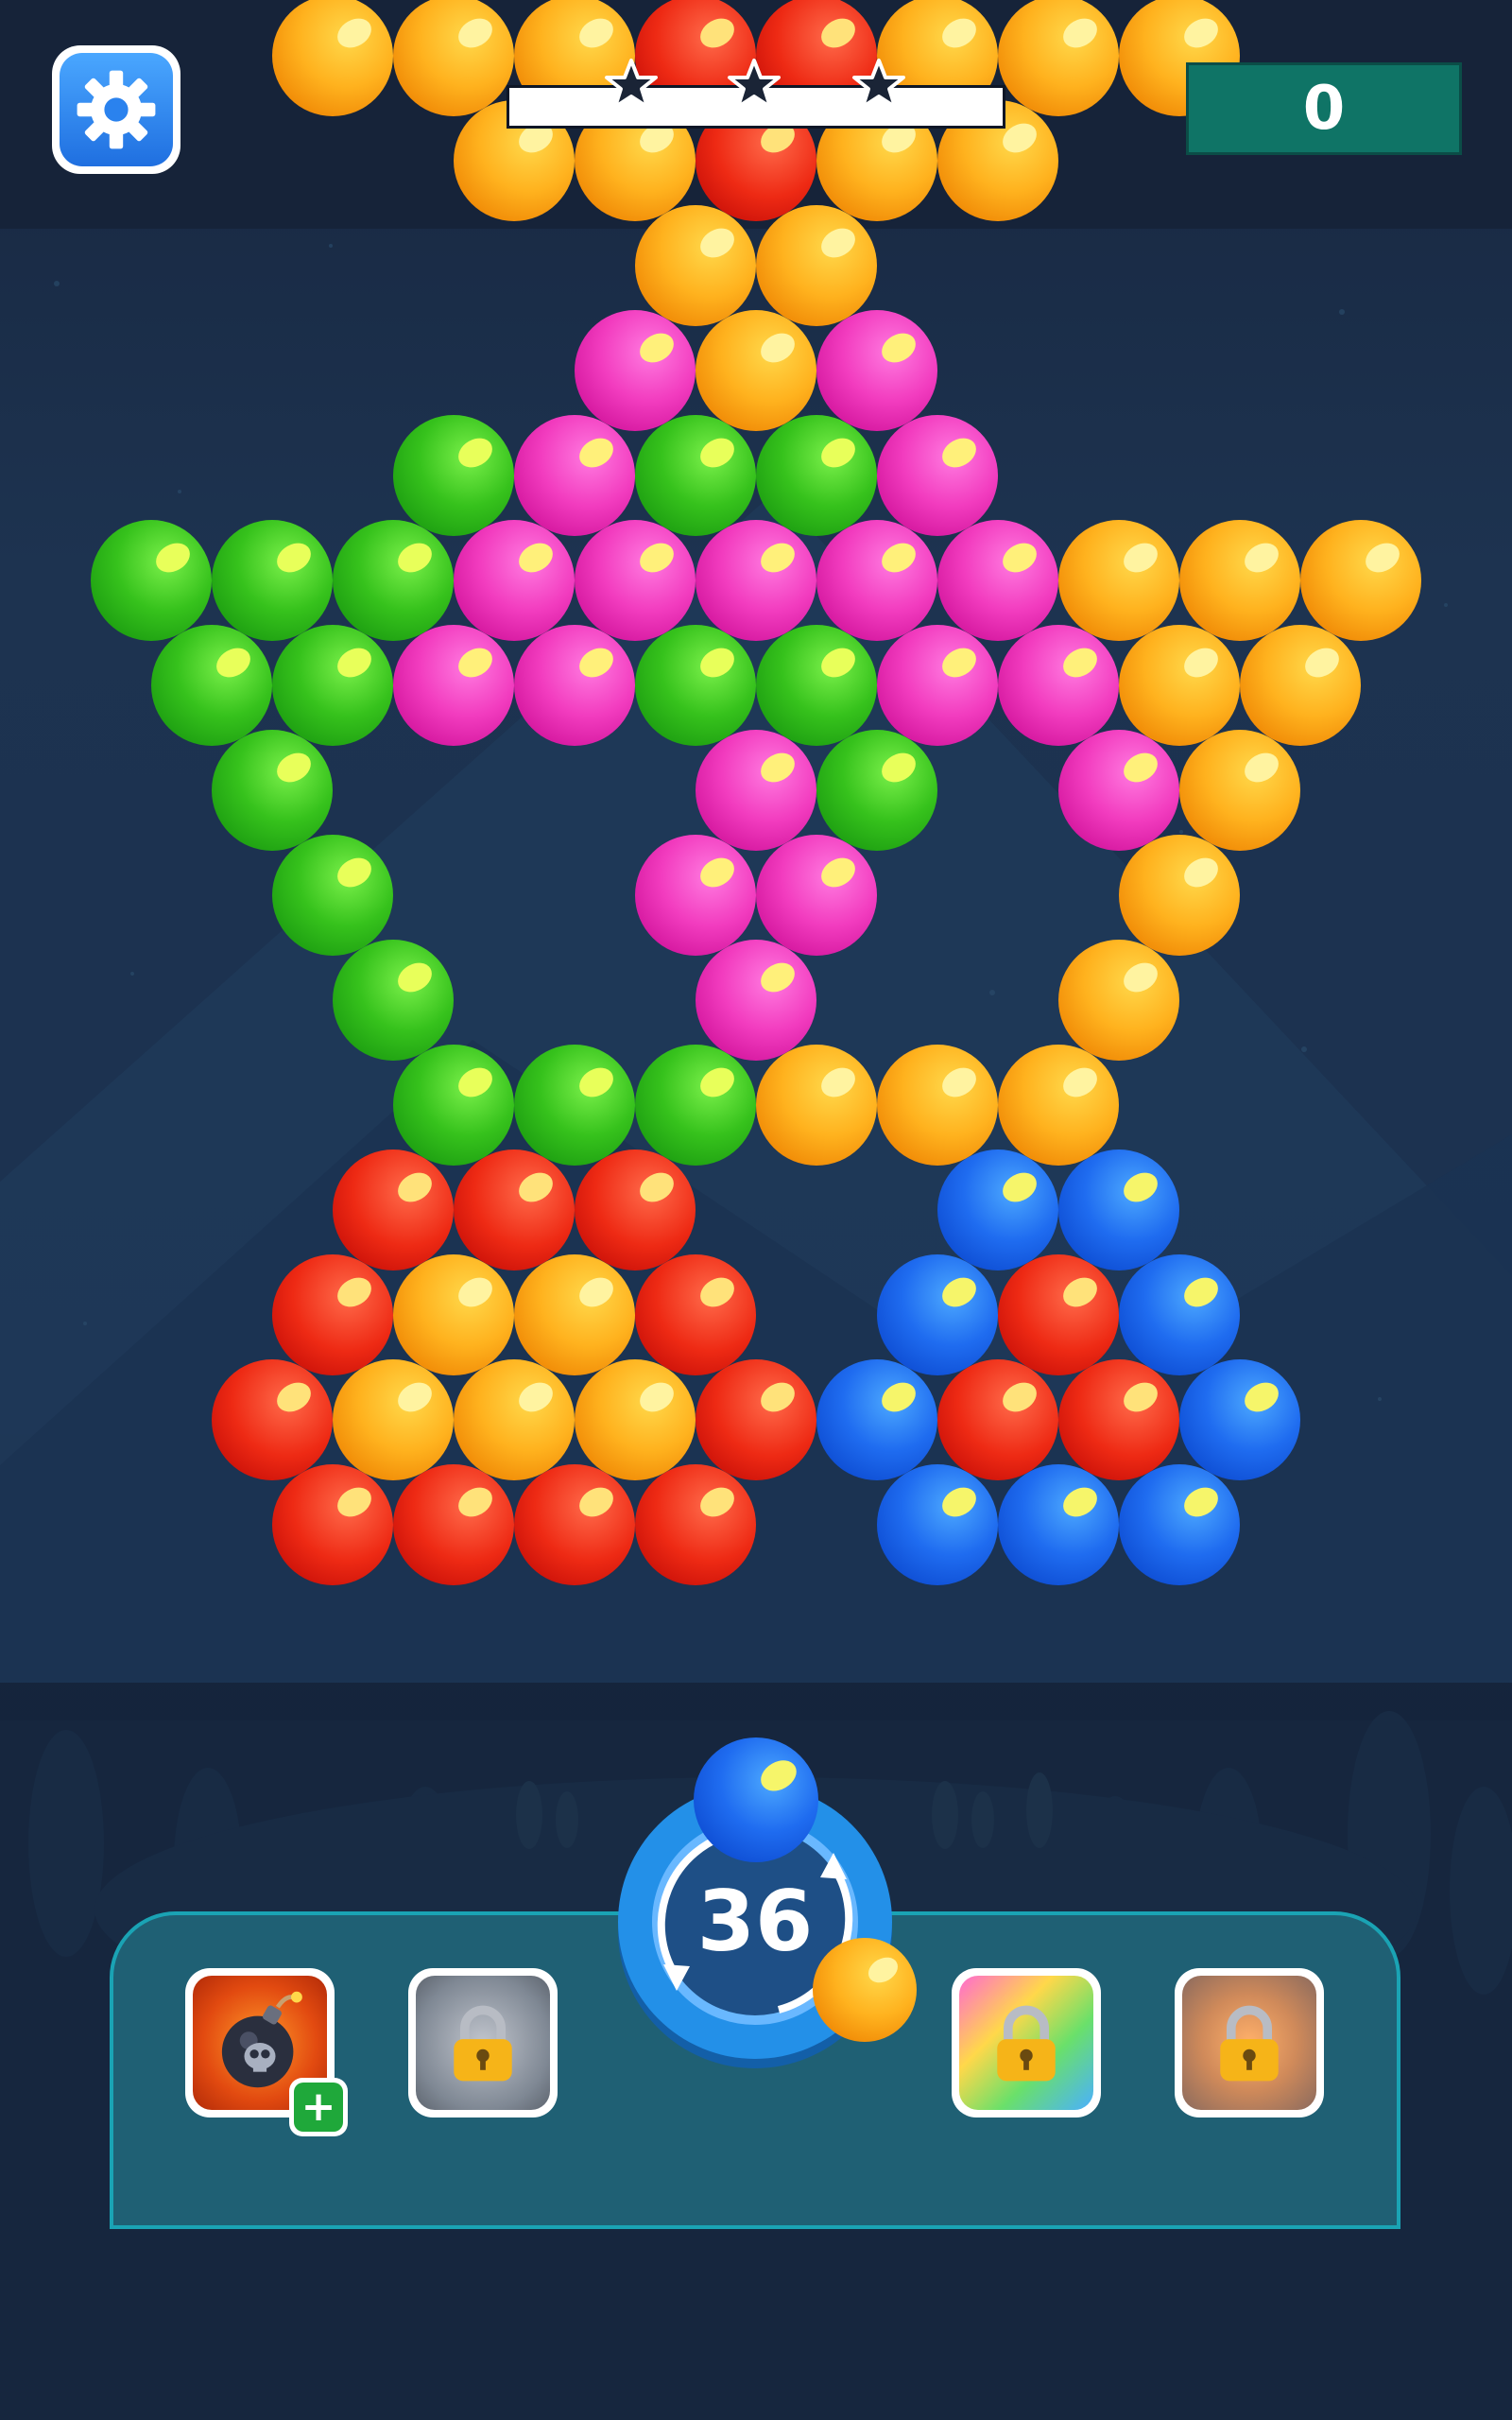 Image resolution: width=1512 pixels, height=2420 pixels. What do you see at coordinates (116, 109) in the screenshot?
I see `settings-button` at bounding box center [116, 109].